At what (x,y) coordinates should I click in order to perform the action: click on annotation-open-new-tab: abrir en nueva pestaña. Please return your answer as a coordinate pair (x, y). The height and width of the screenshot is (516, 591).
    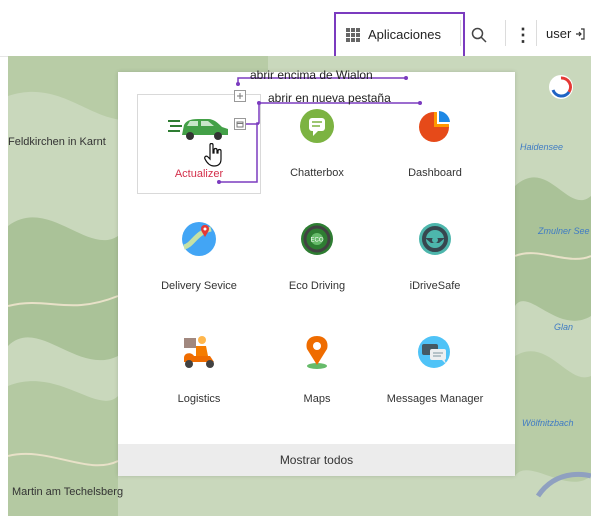
    Looking at the image, I should click on (329, 98).